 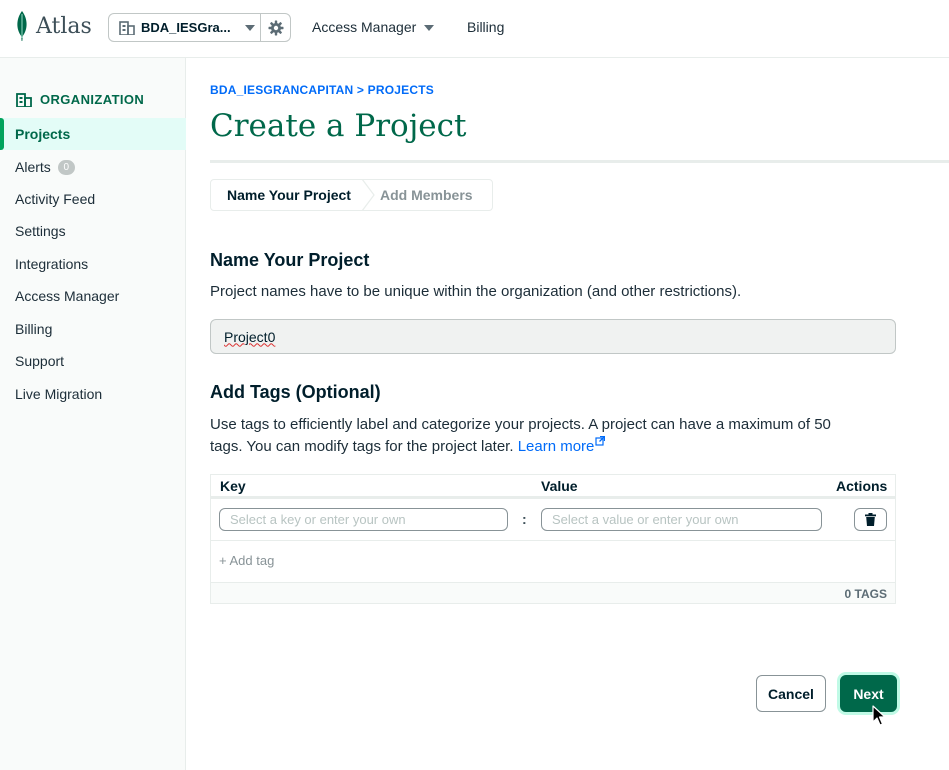 I want to click on trash-icon, so click(x=870, y=519).